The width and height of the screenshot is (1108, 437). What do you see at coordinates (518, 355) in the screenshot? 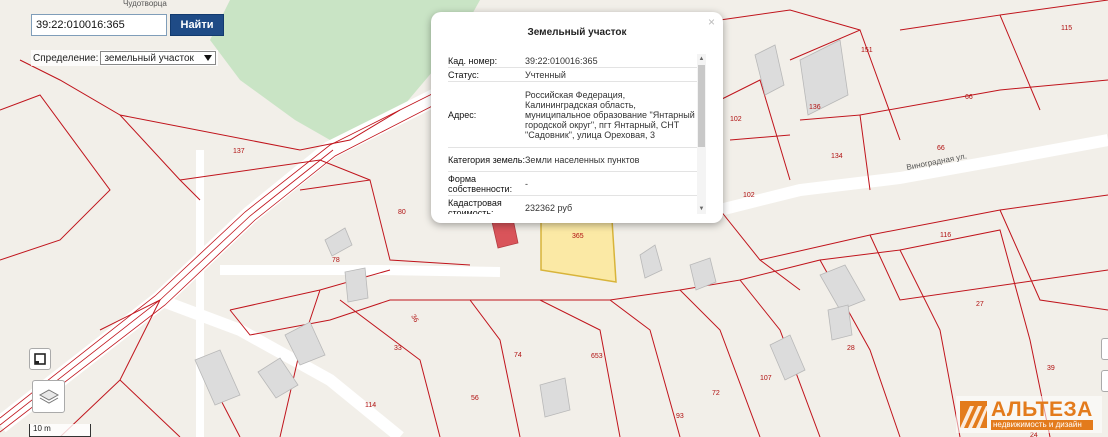
I see `parcel-number: 74` at bounding box center [518, 355].